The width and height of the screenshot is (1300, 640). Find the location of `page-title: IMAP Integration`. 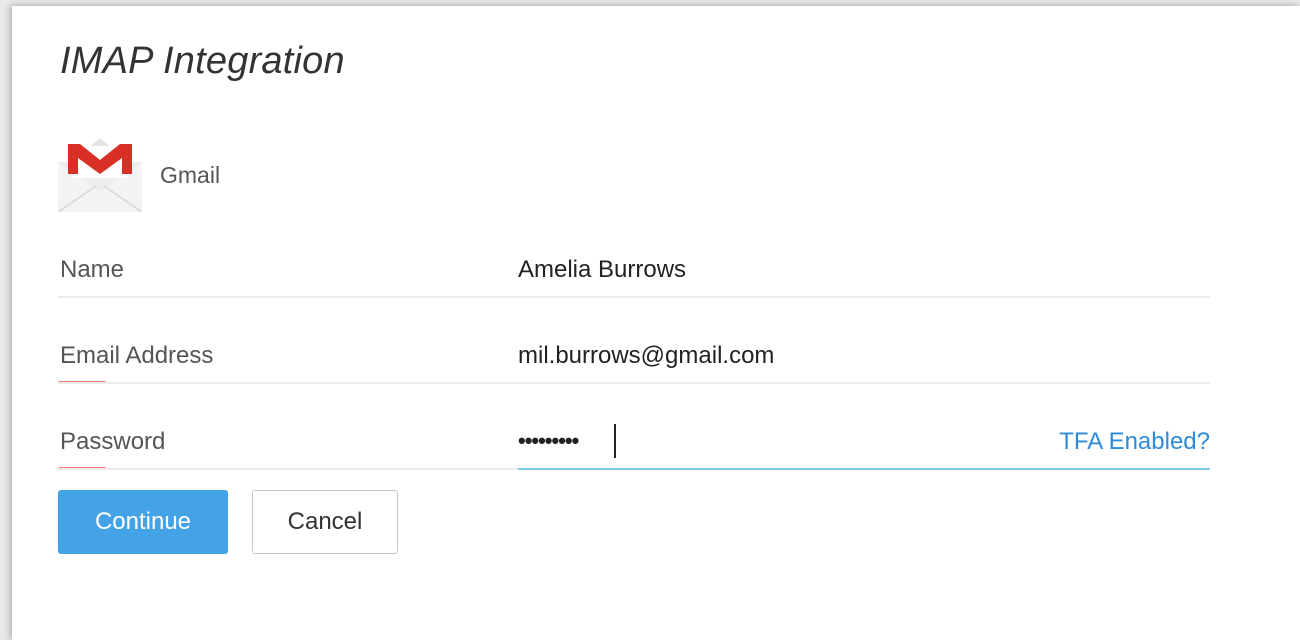

page-title: IMAP Integration is located at coordinates (202, 61).